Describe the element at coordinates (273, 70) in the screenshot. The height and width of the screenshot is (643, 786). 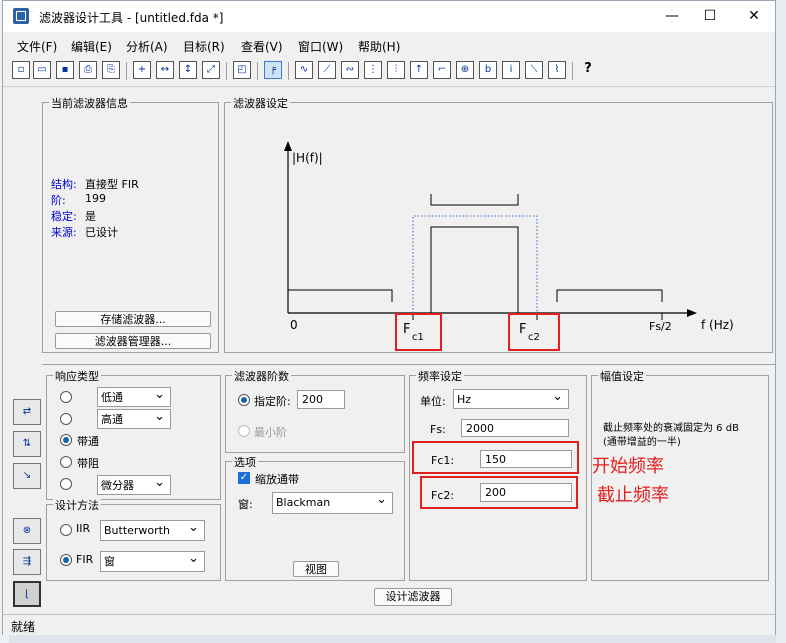
I see `filter-spec-icon: ╒` at that location.